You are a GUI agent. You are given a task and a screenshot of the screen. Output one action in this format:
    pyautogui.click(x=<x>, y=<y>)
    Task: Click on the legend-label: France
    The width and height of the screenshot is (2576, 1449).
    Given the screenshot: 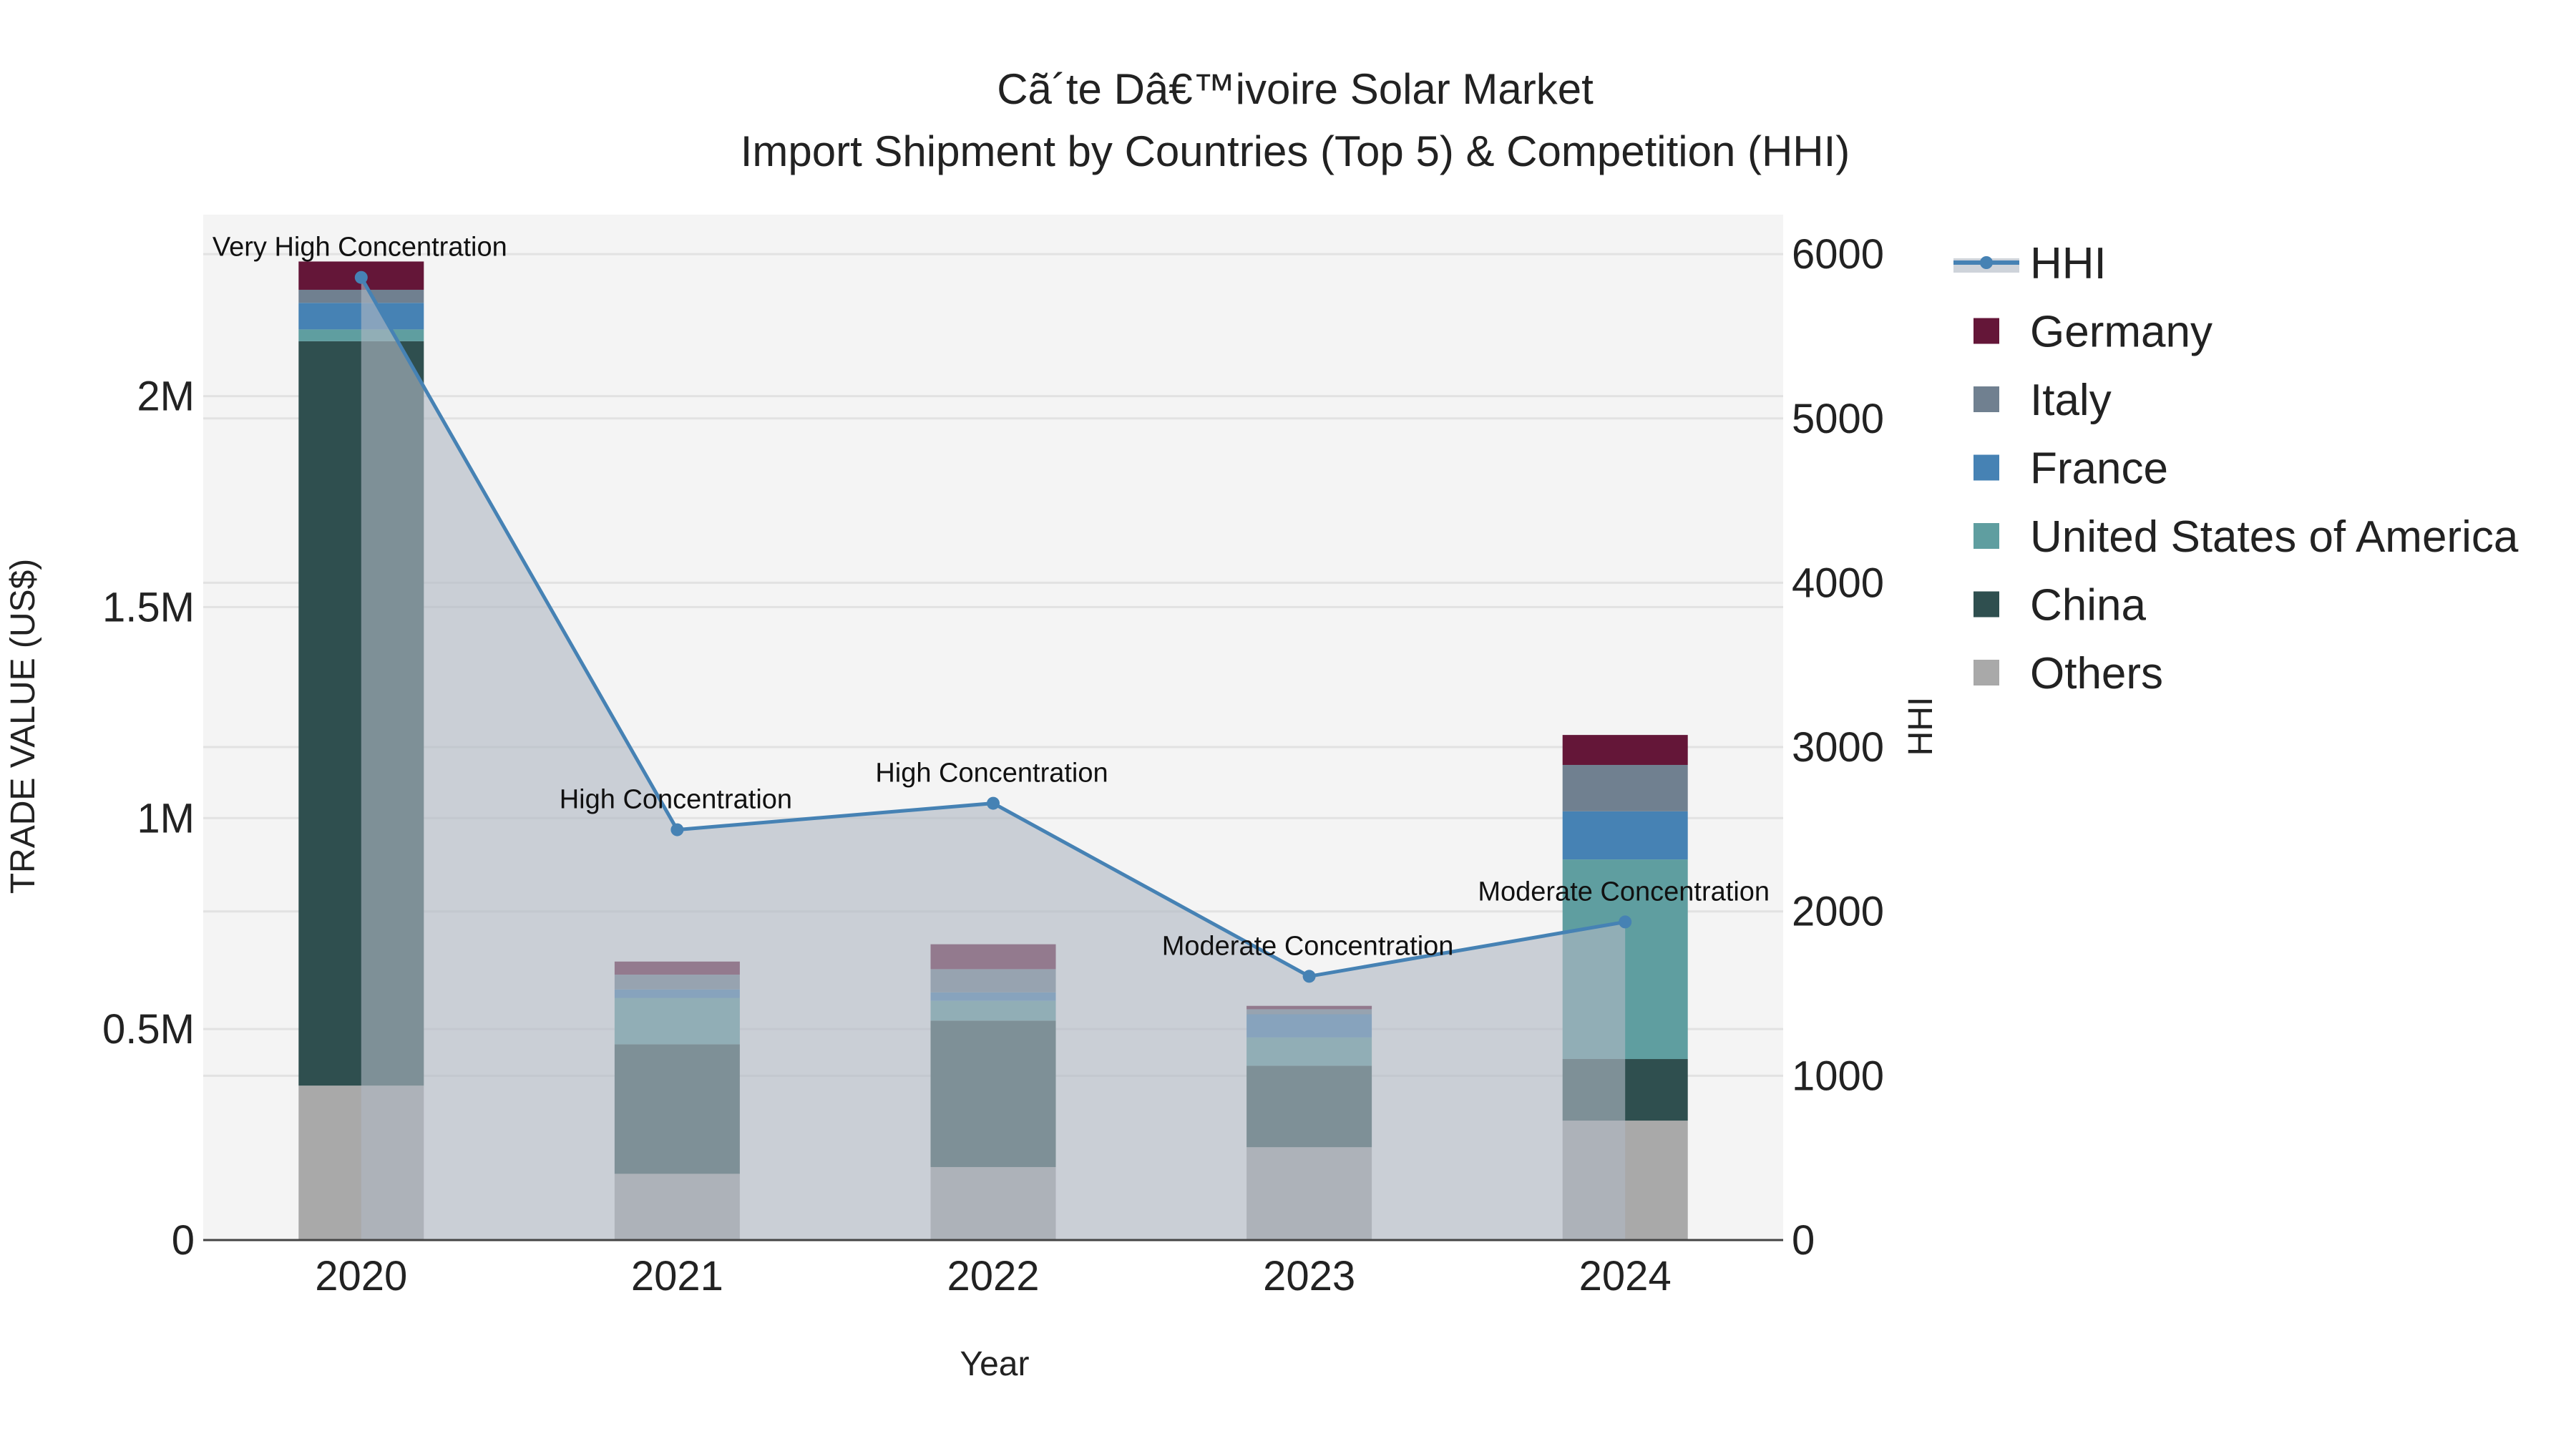 What is the action you would take?
    pyautogui.click(x=2099, y=469)
    